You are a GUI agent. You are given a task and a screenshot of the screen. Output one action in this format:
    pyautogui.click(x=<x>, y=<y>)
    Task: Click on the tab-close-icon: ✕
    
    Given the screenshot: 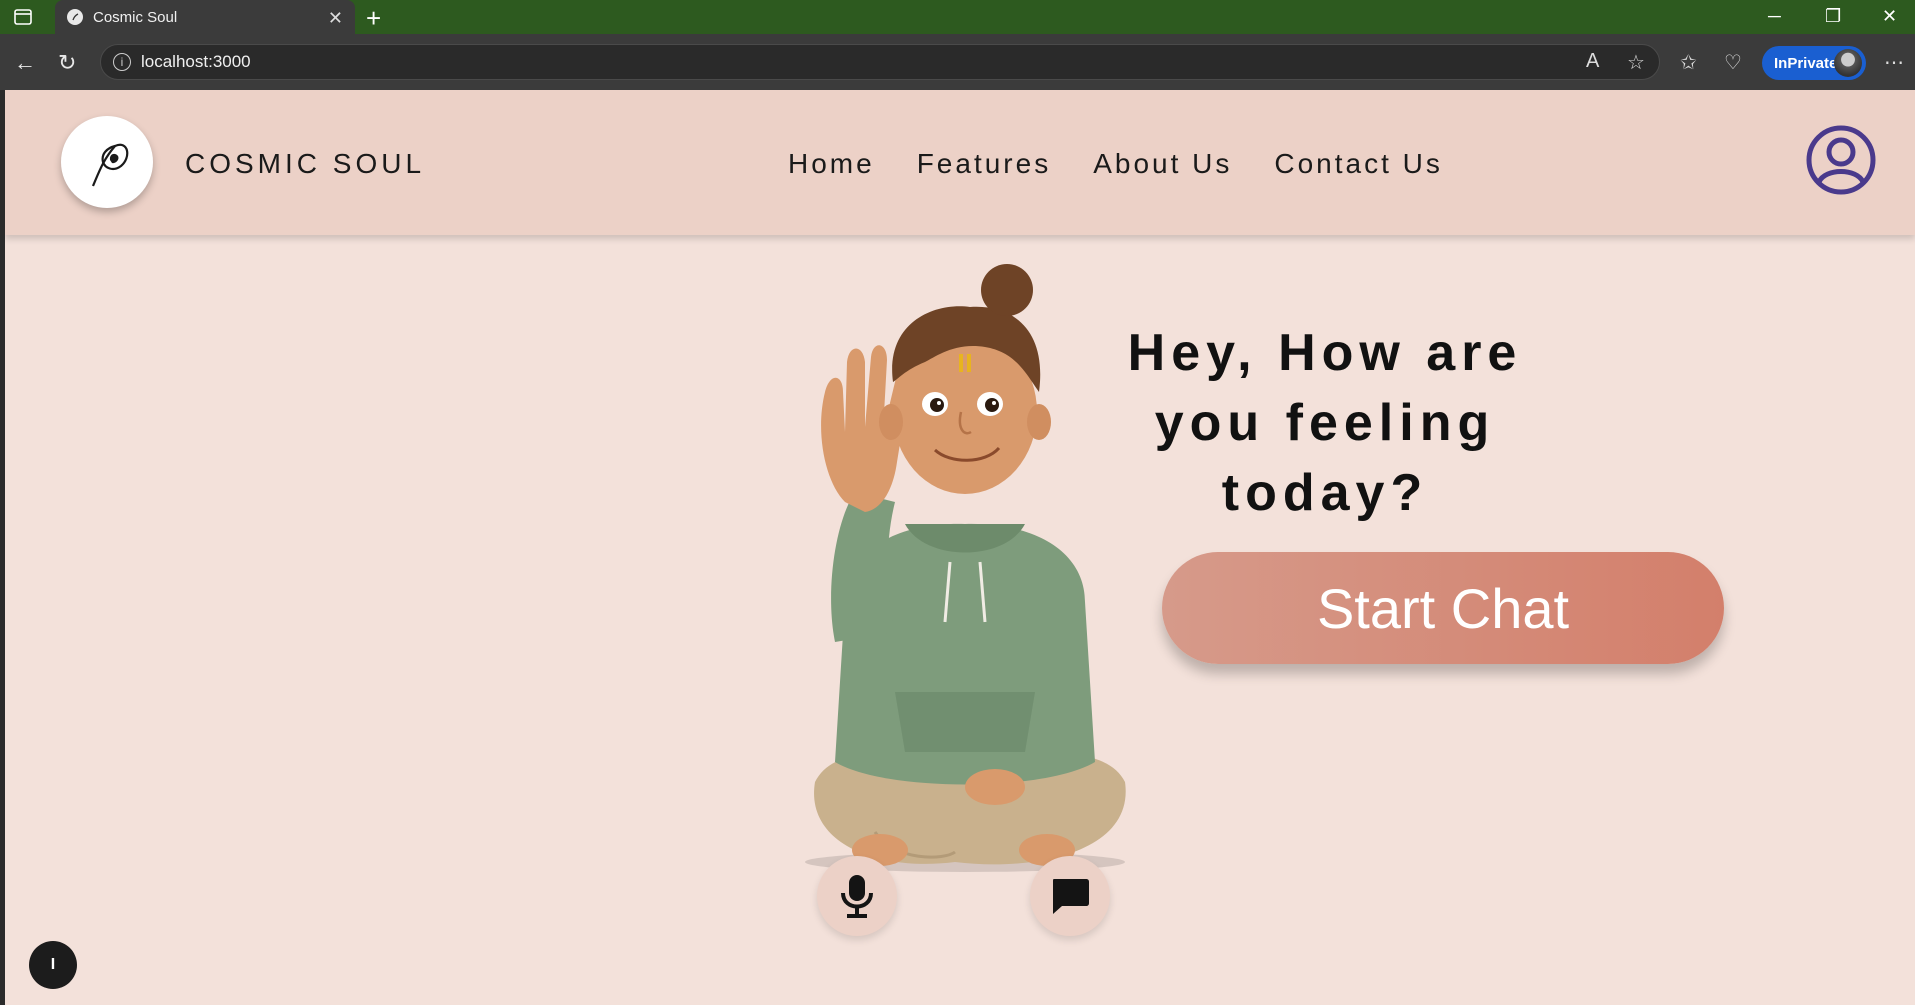 What is the action you would take?
    pyautogui.click(x=335, y=18)
    